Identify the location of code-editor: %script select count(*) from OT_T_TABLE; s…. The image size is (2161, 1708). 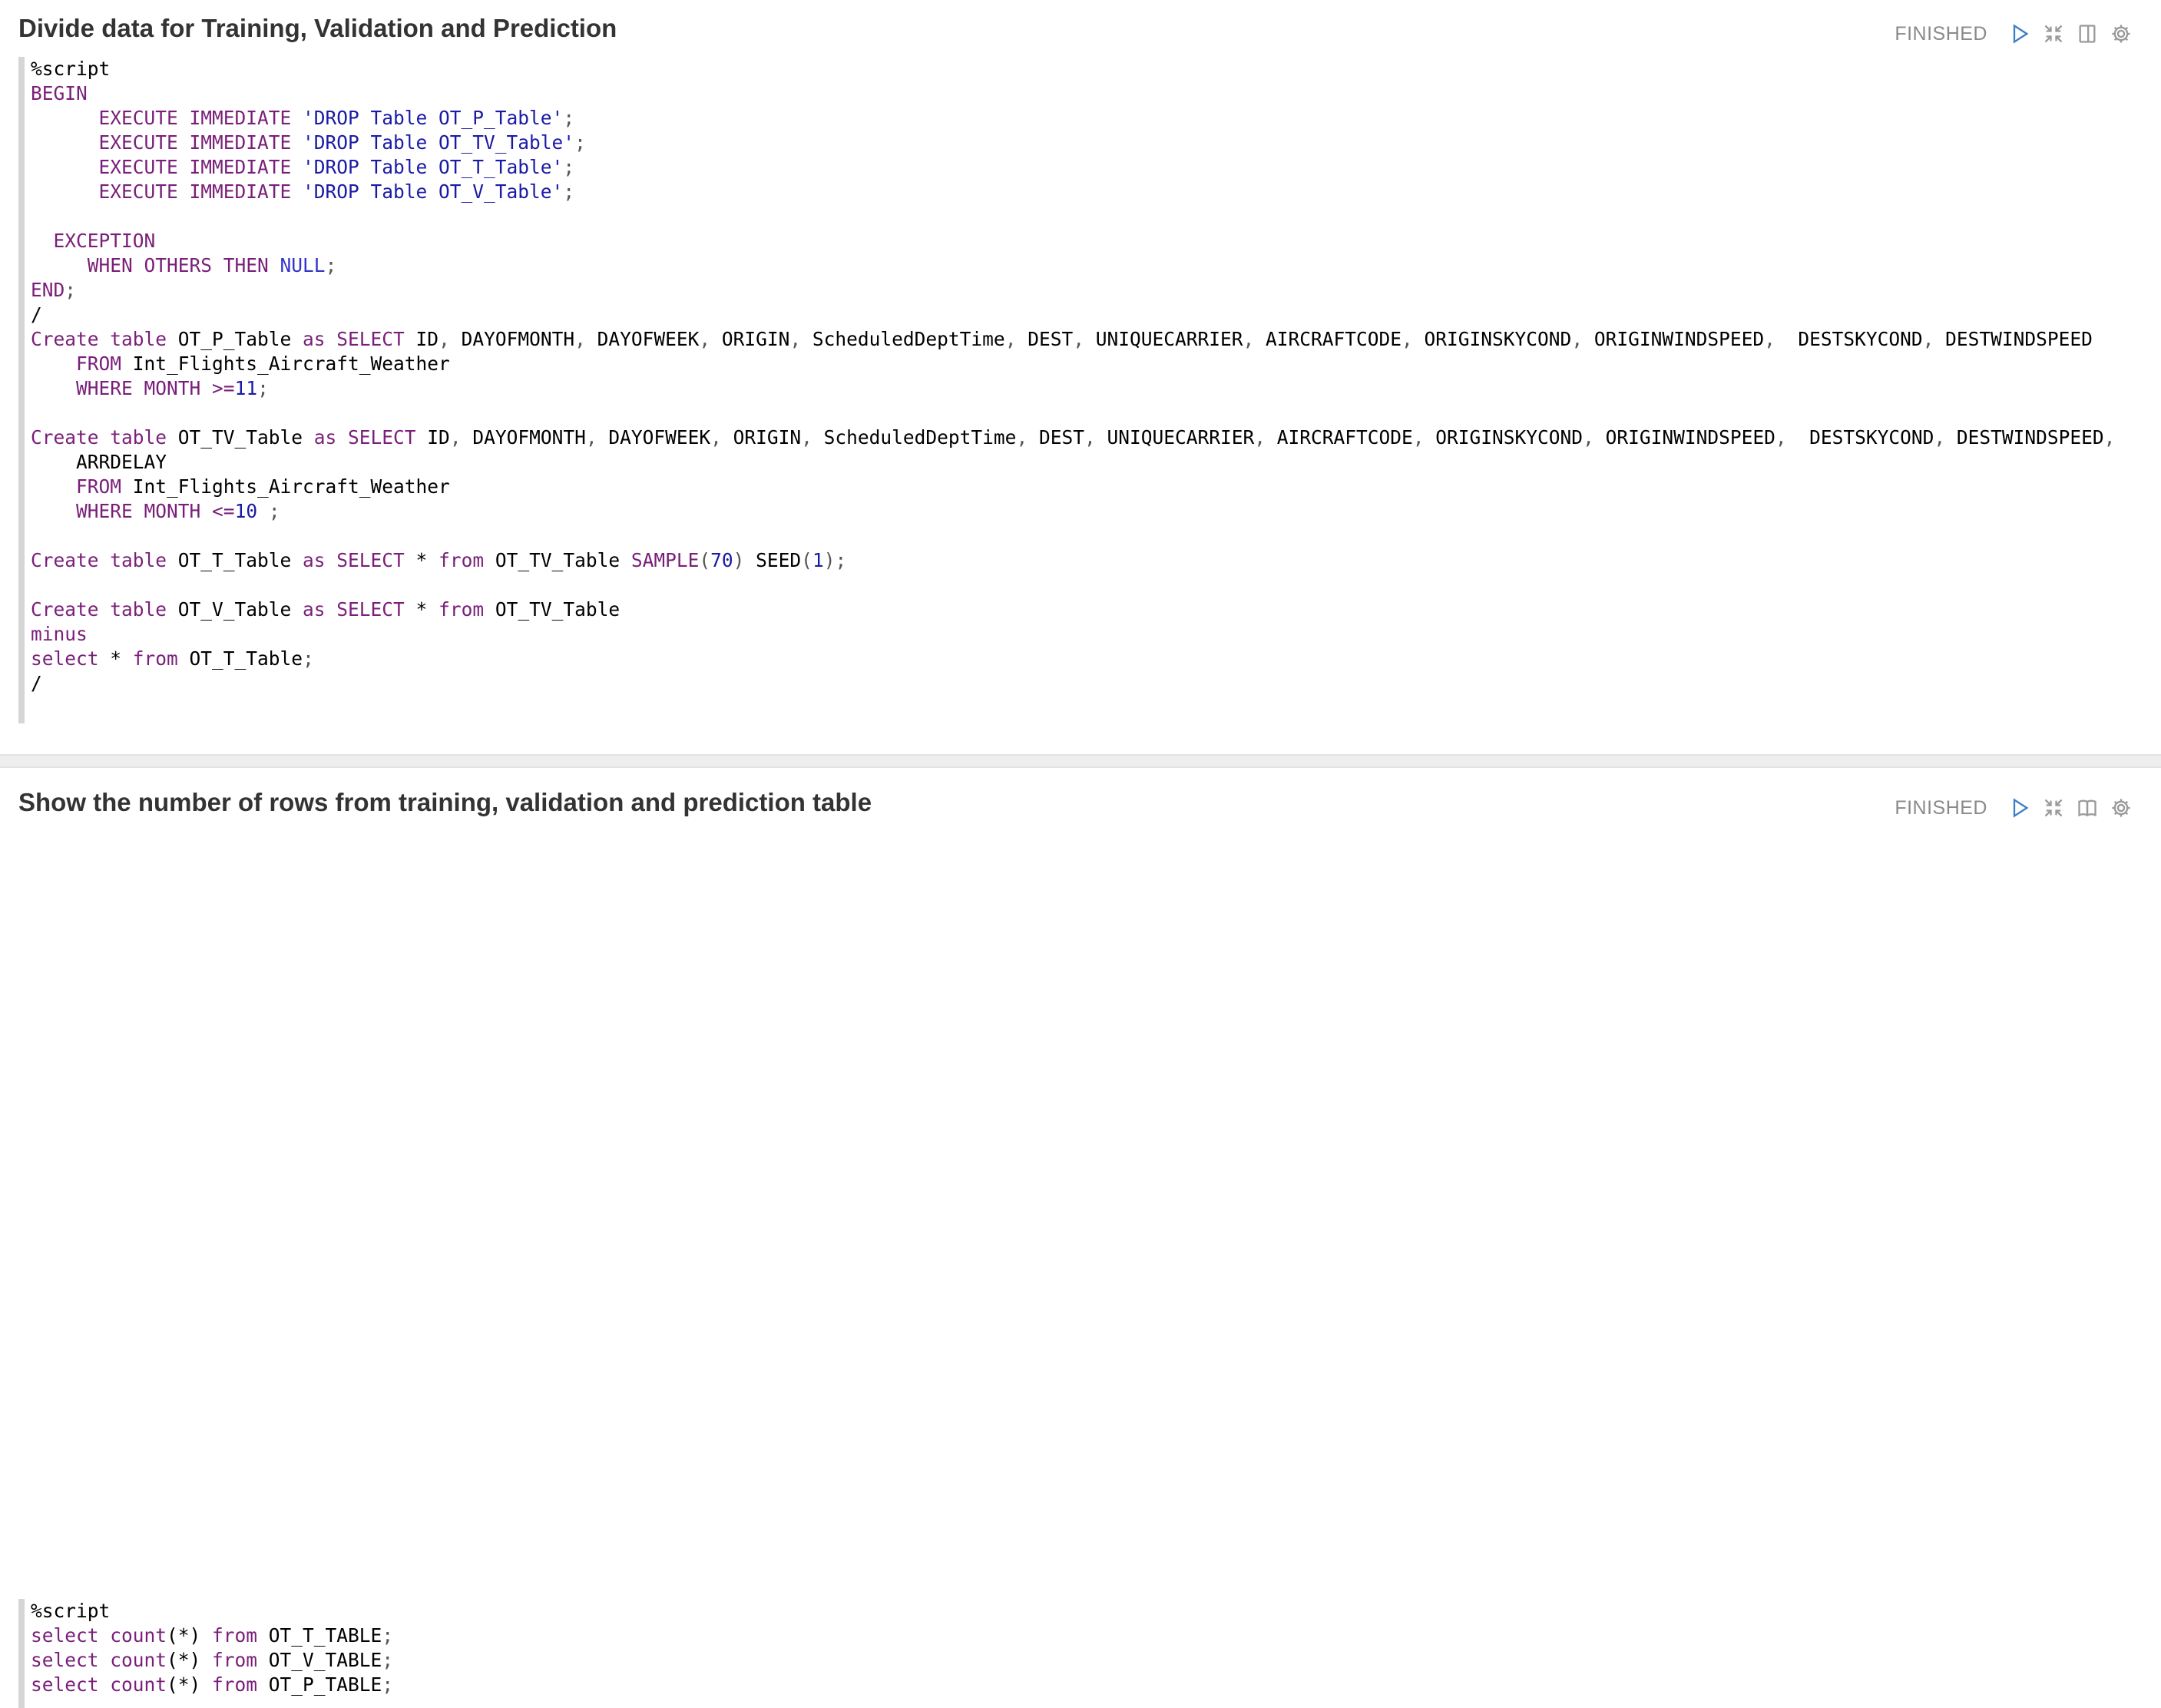
(1078, 1653).